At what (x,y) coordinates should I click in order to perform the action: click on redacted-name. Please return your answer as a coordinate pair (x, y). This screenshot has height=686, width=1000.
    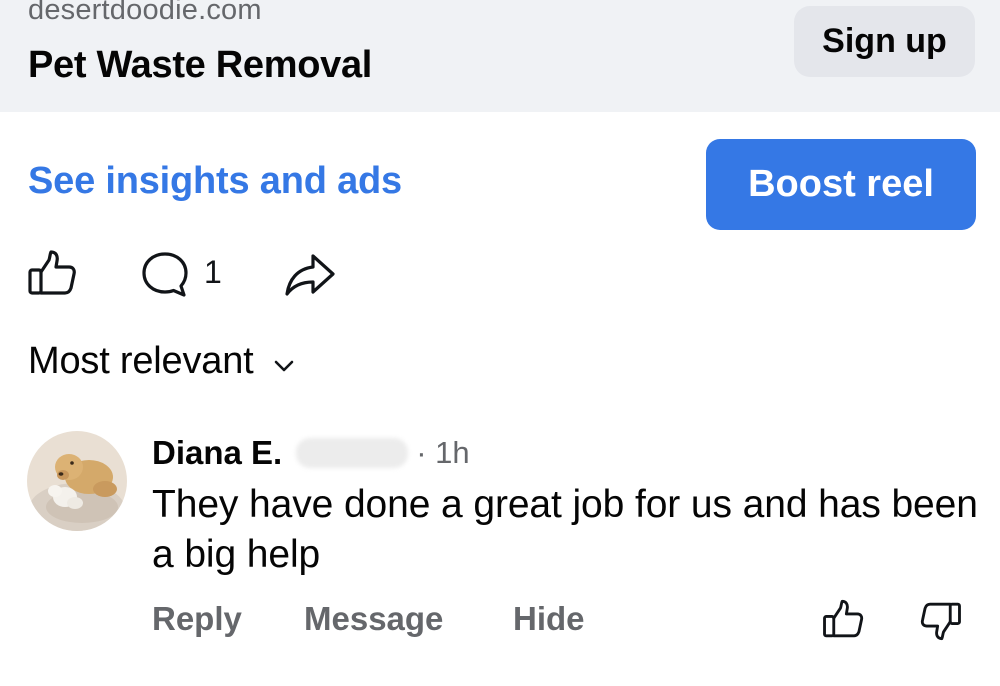
    Looking at the image, I should click on (352, 453).